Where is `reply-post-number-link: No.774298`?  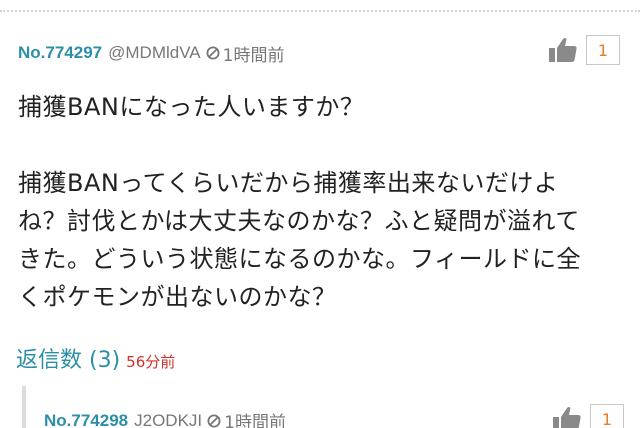
reply-post-number-link: No.774298 is located at coordinates (86, 419).